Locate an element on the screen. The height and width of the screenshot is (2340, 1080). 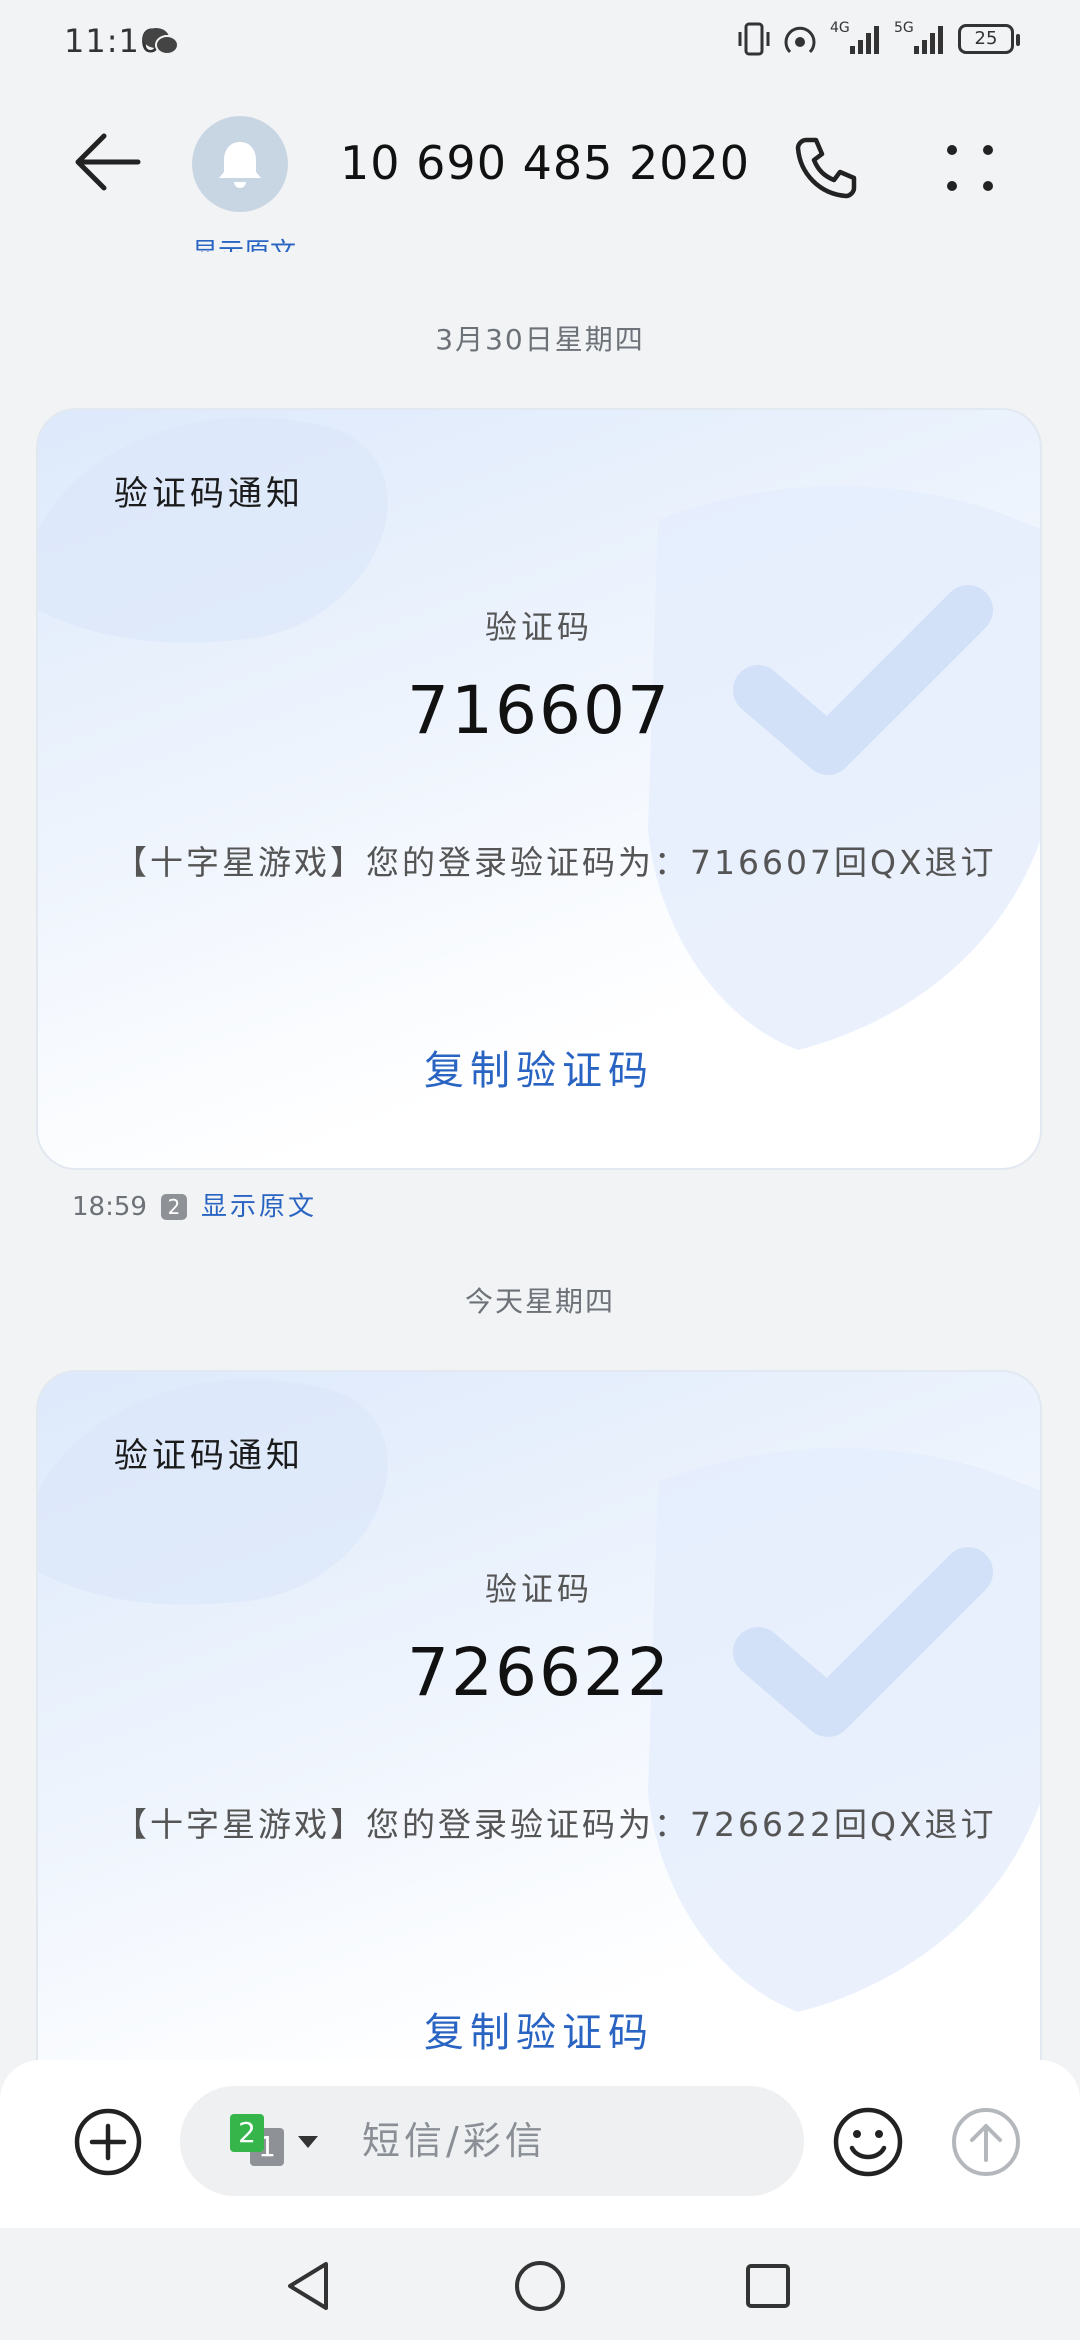
sim-selector: 1 2 is located at coordinates (280, 2144).